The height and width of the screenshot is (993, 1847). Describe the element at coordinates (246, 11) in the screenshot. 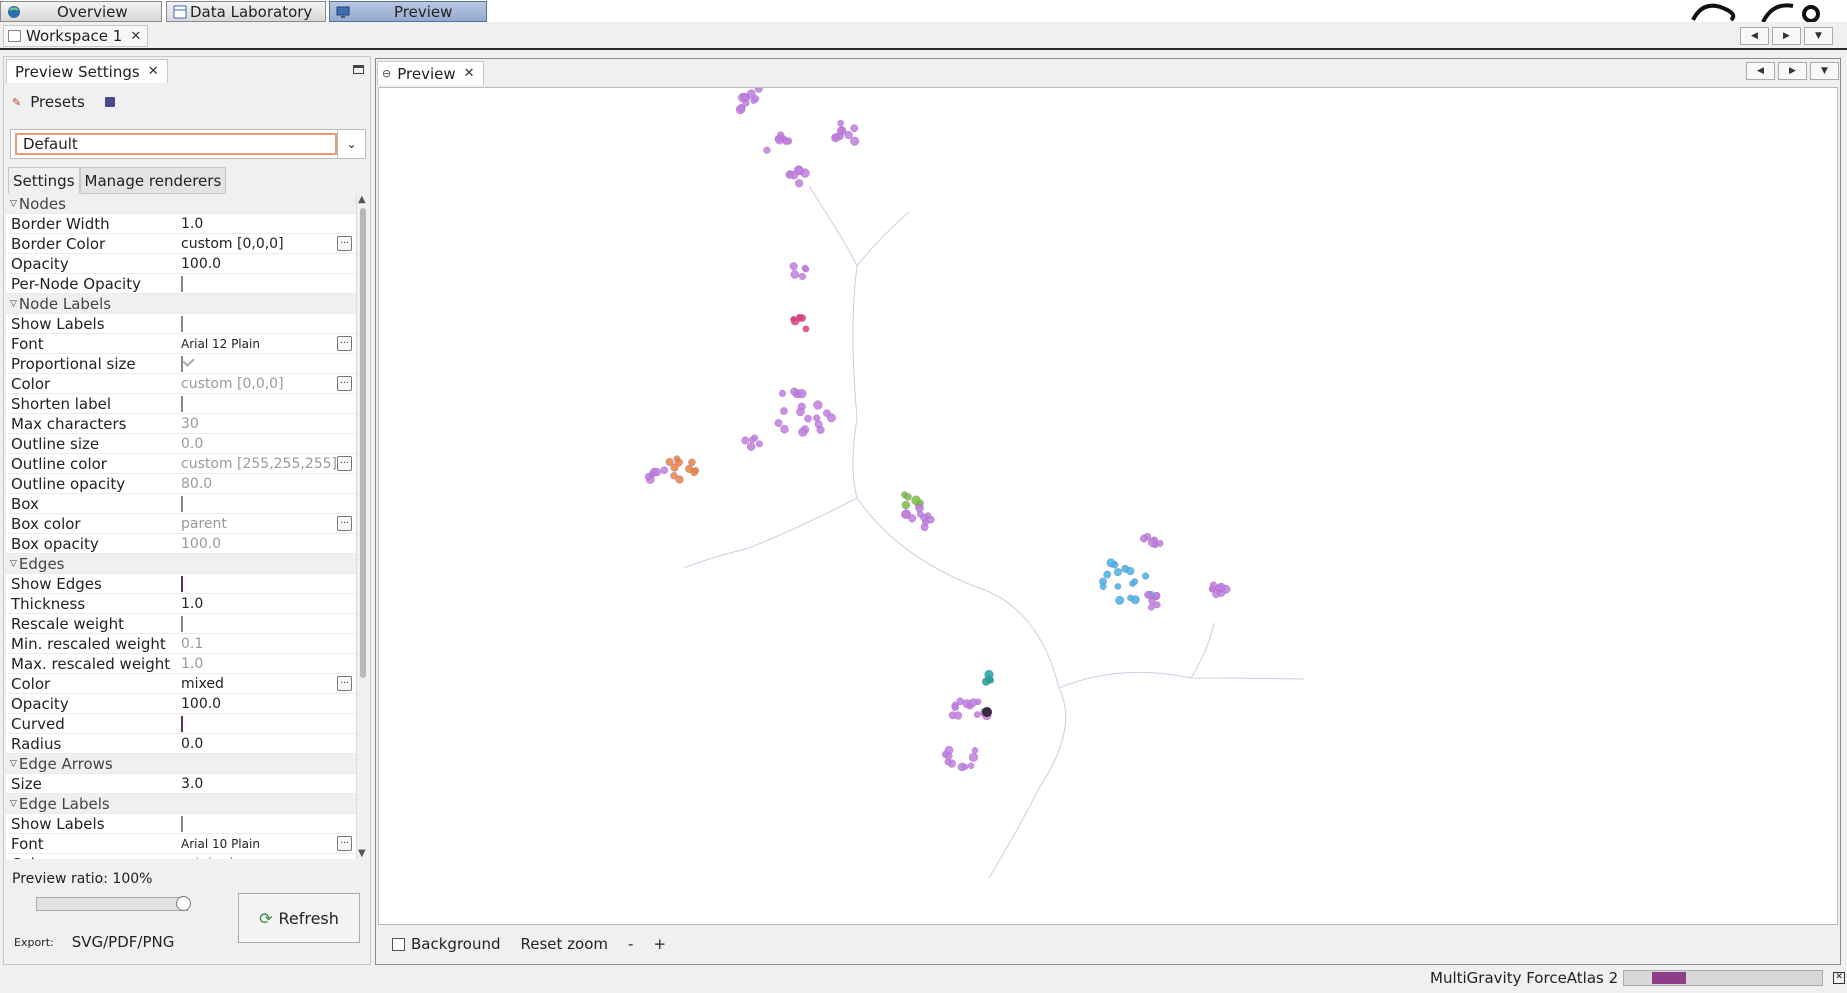

I see `data-laboratory-tab: Data Laboratory` at that location.